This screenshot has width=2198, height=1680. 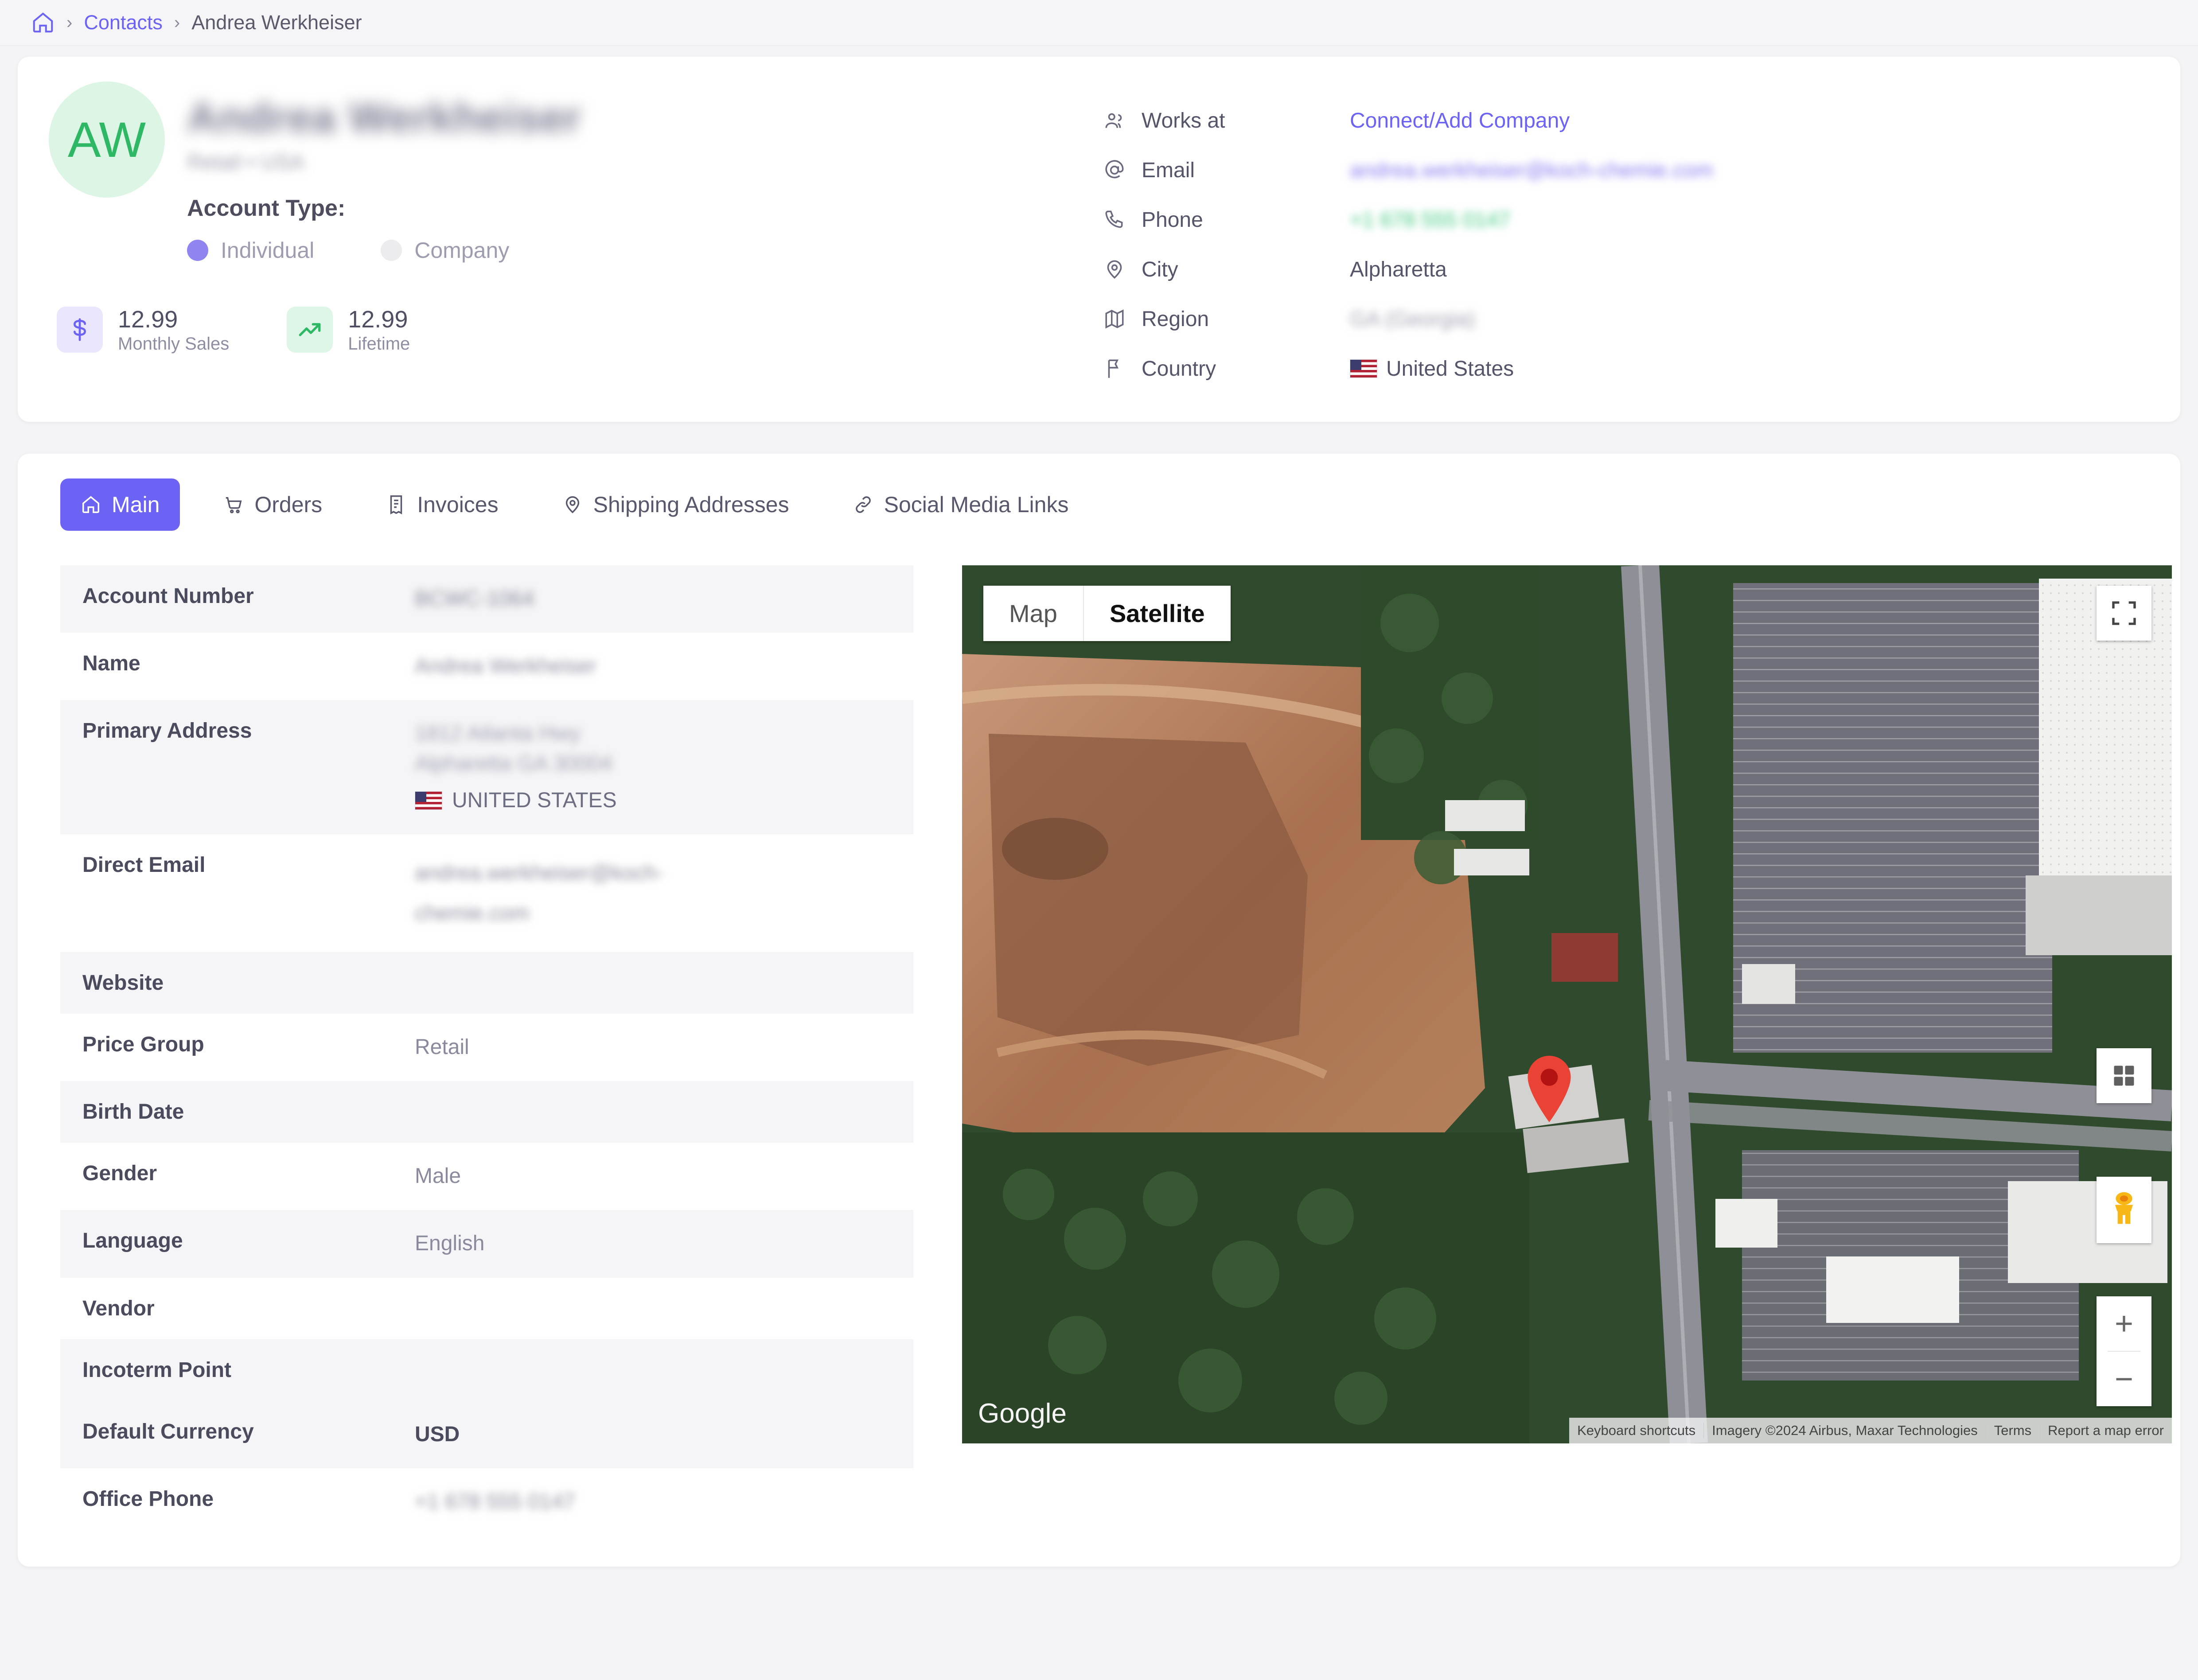 I want to click on row-value: Retail, so click(x=442, y=1047).